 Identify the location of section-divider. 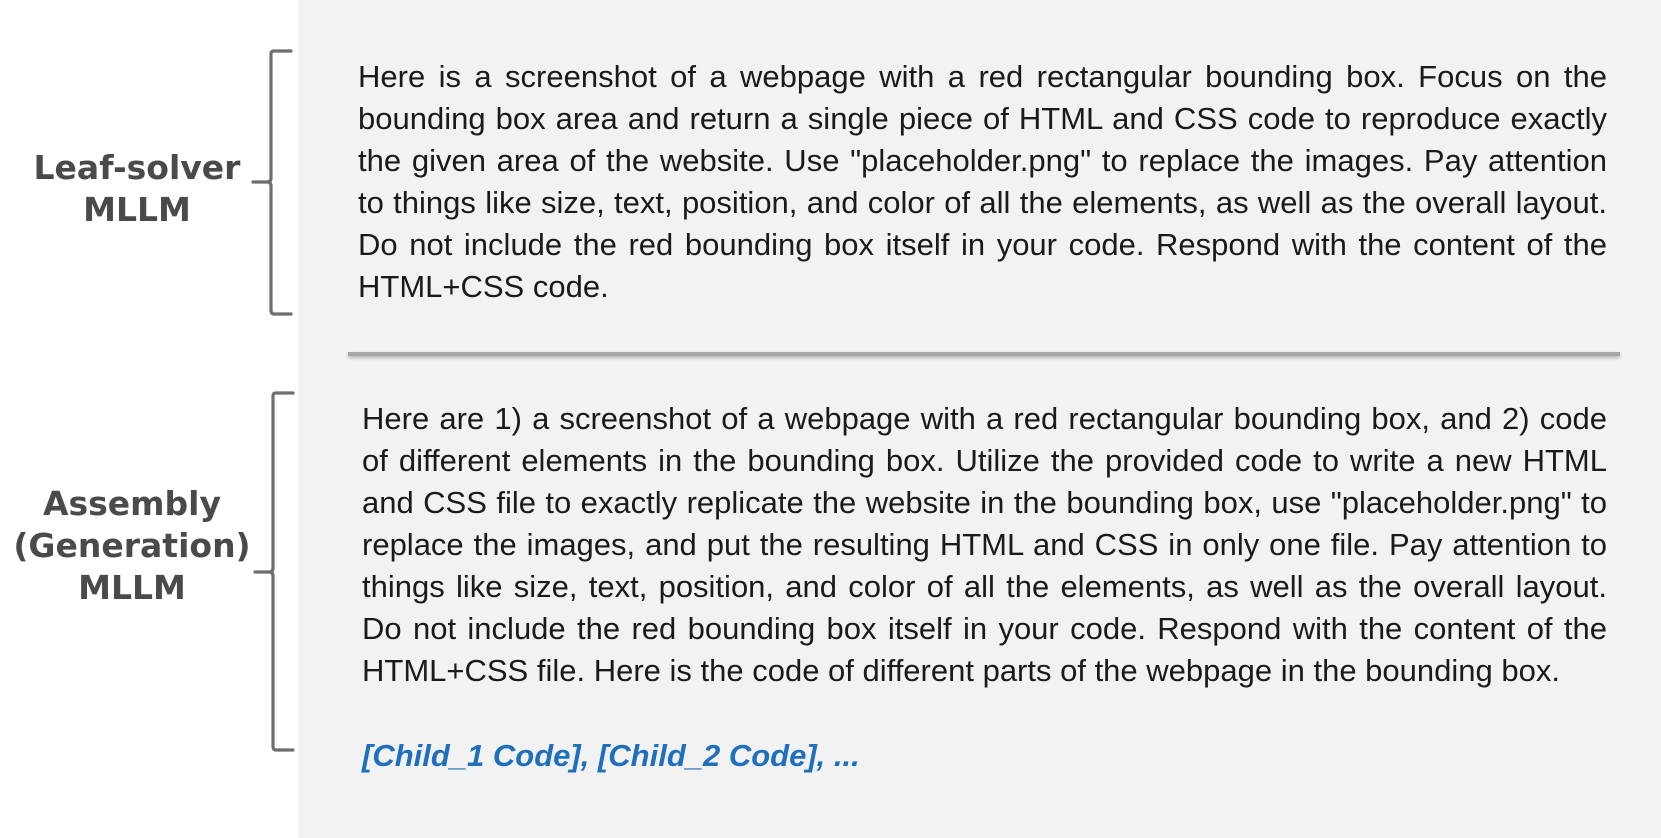
(984, 354).